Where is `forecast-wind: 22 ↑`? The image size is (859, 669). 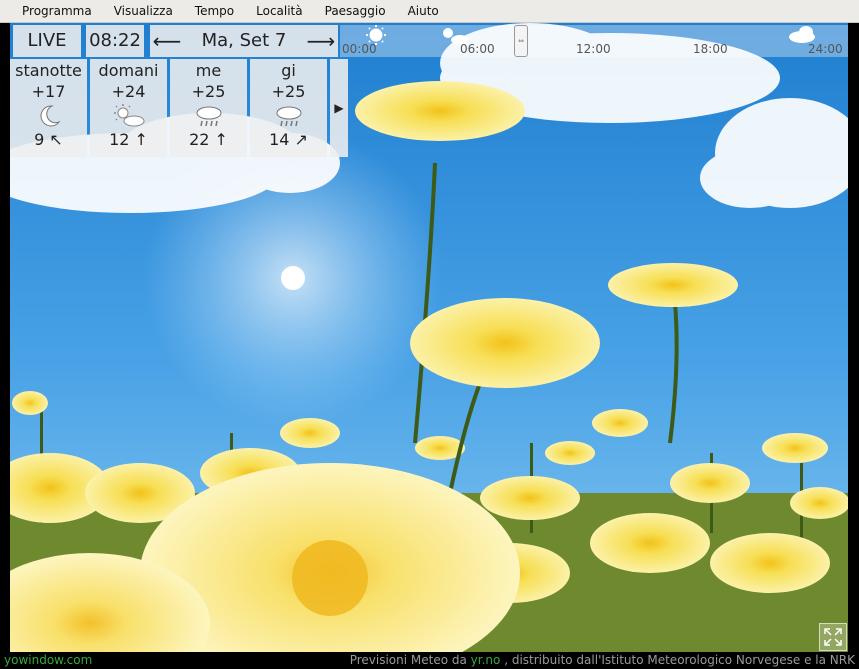
forecast-wind: 22 ↑ is located at coordinates (208, 139).